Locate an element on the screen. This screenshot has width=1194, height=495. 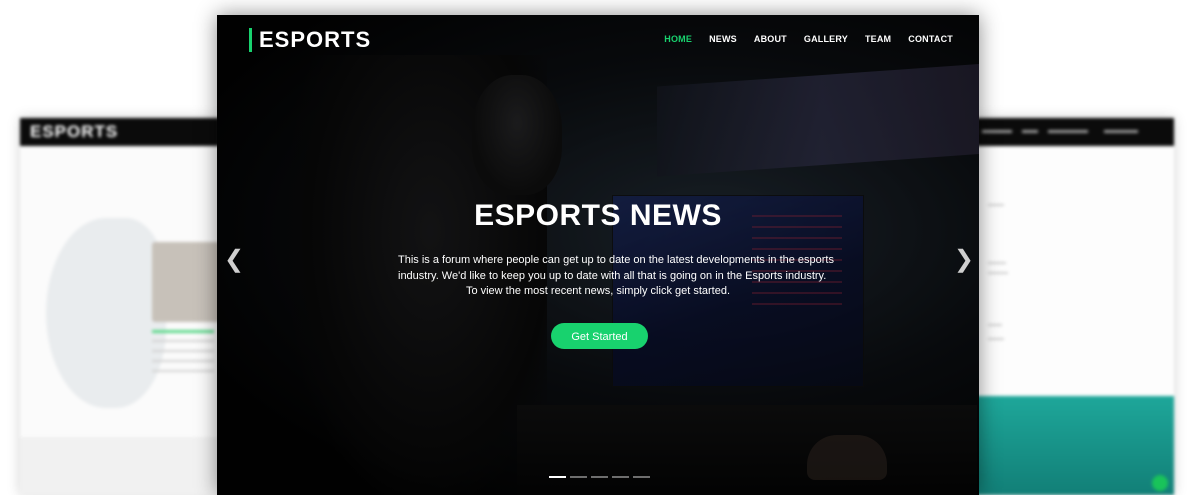
background-page-left: ESPORTS is located at coordinates (120, 306).